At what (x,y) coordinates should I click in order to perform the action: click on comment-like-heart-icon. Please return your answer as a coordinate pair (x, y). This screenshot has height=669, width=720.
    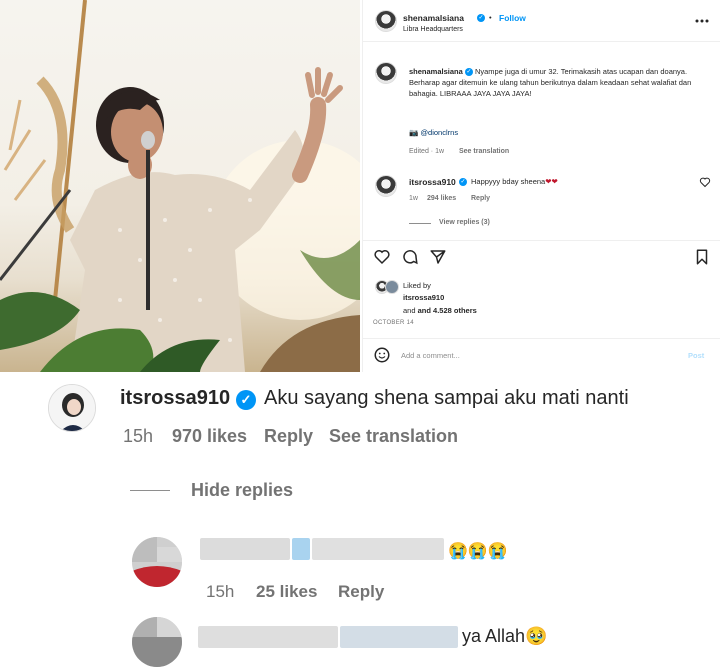
    Looking at the image, I should click on (705, 182).